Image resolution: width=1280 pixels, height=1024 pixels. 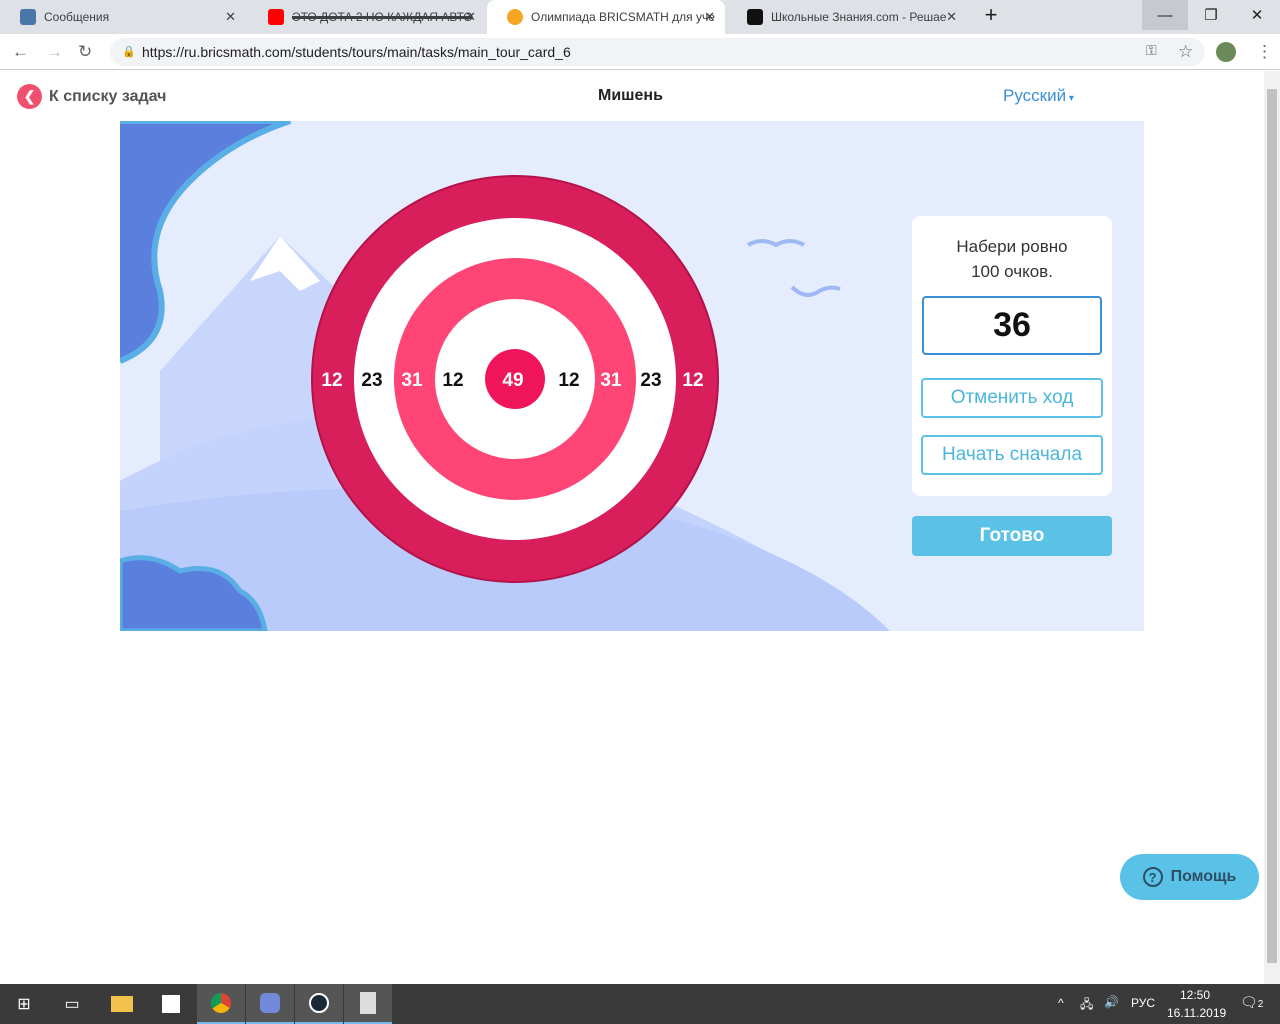 I want to click on file-explorer-icon, so click(x=122, y=1004).